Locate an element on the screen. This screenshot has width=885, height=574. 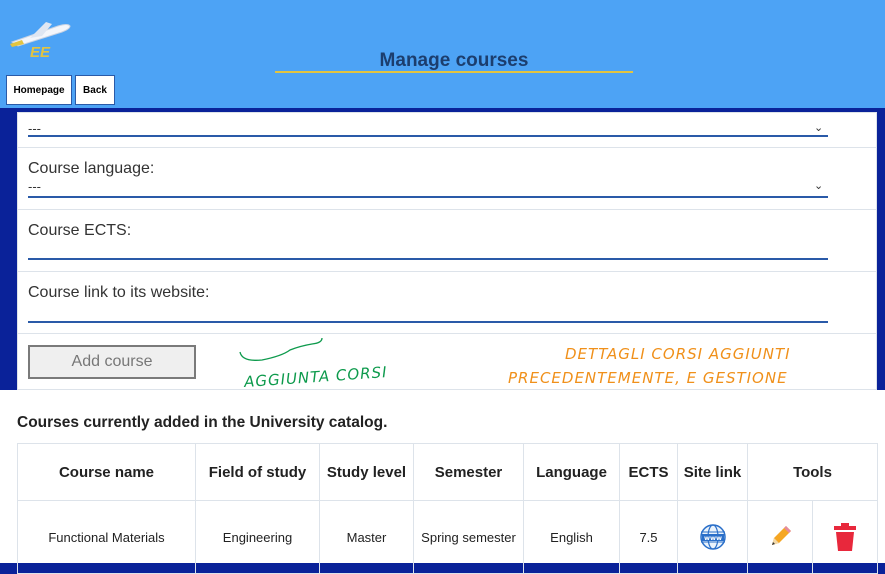
back-button: Back is located at coordinates (95, 90).